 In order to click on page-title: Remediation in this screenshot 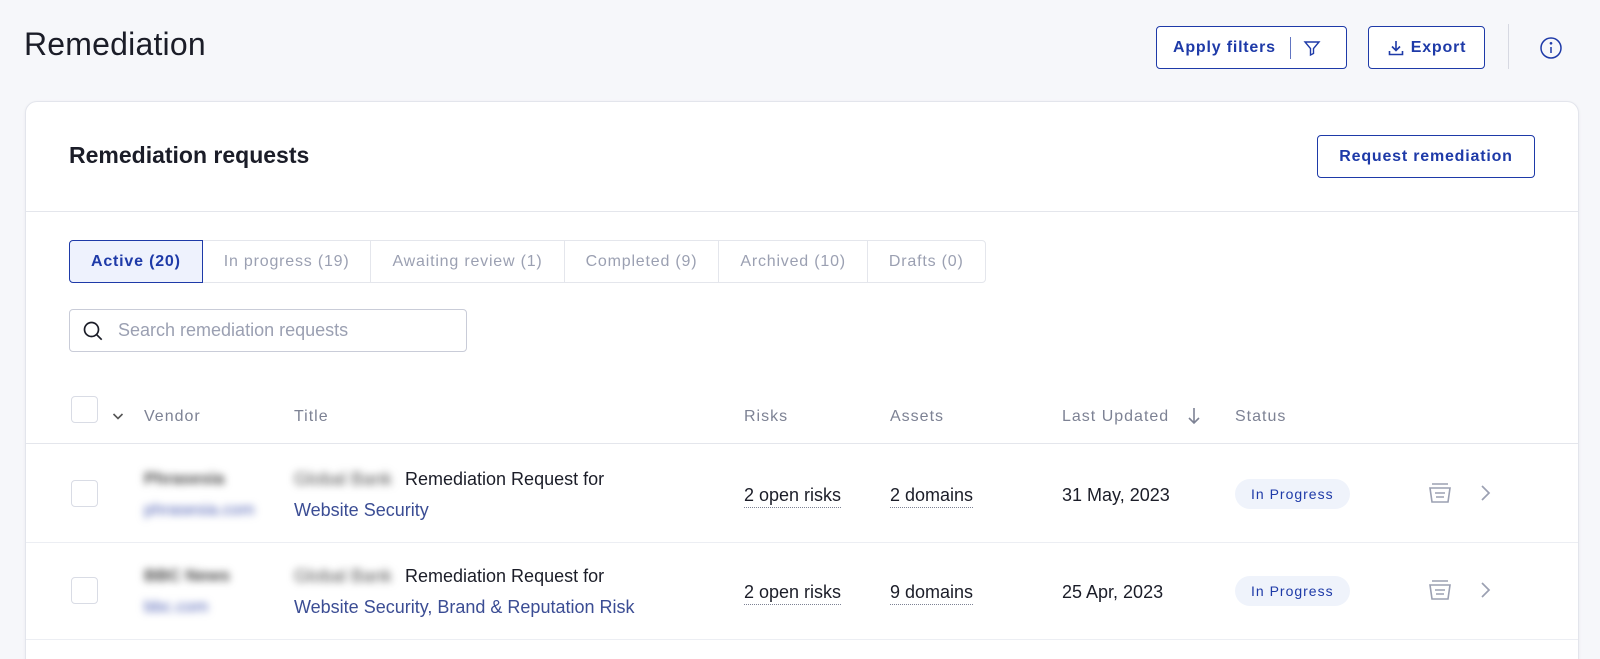, I will do `click(115, 44)`.